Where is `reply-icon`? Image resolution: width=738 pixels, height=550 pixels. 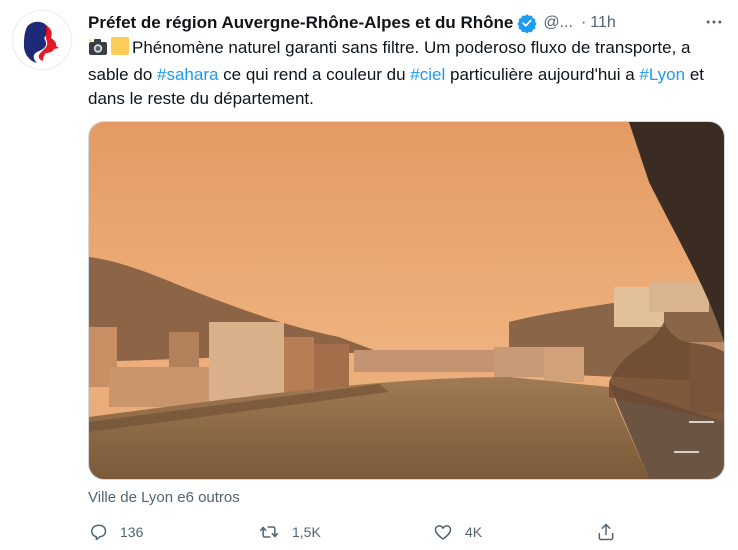
reply-icon is located at coordinates (99, 532).